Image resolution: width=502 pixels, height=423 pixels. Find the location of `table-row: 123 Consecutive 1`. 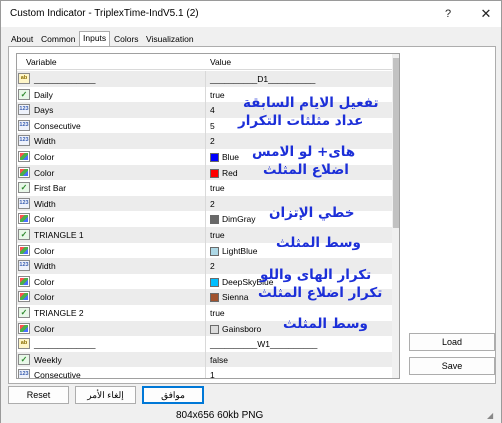

table-row: 123 Consecutive 1 is located at coordinates (204, 373).